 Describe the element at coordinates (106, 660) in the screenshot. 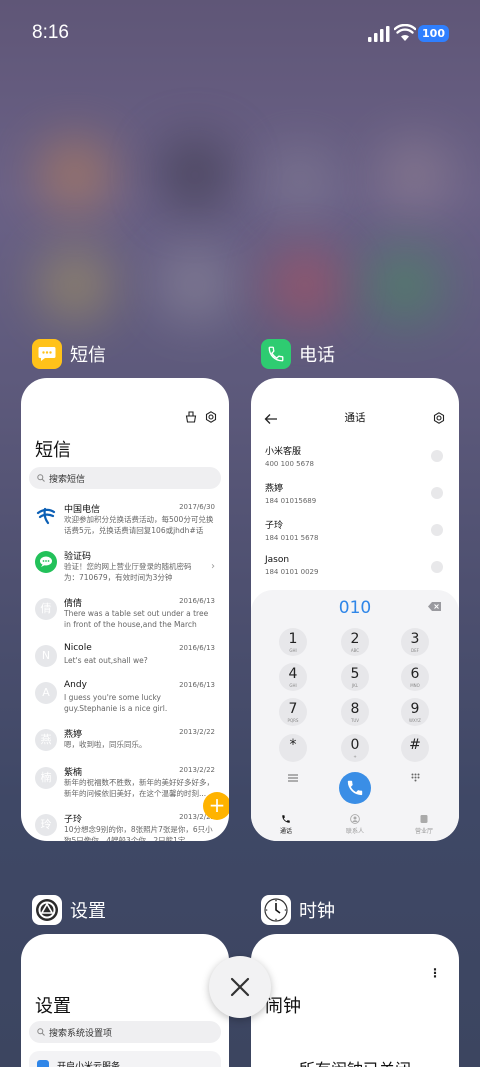

I see `message-preview: Let's eat out,shall we?` at that location.